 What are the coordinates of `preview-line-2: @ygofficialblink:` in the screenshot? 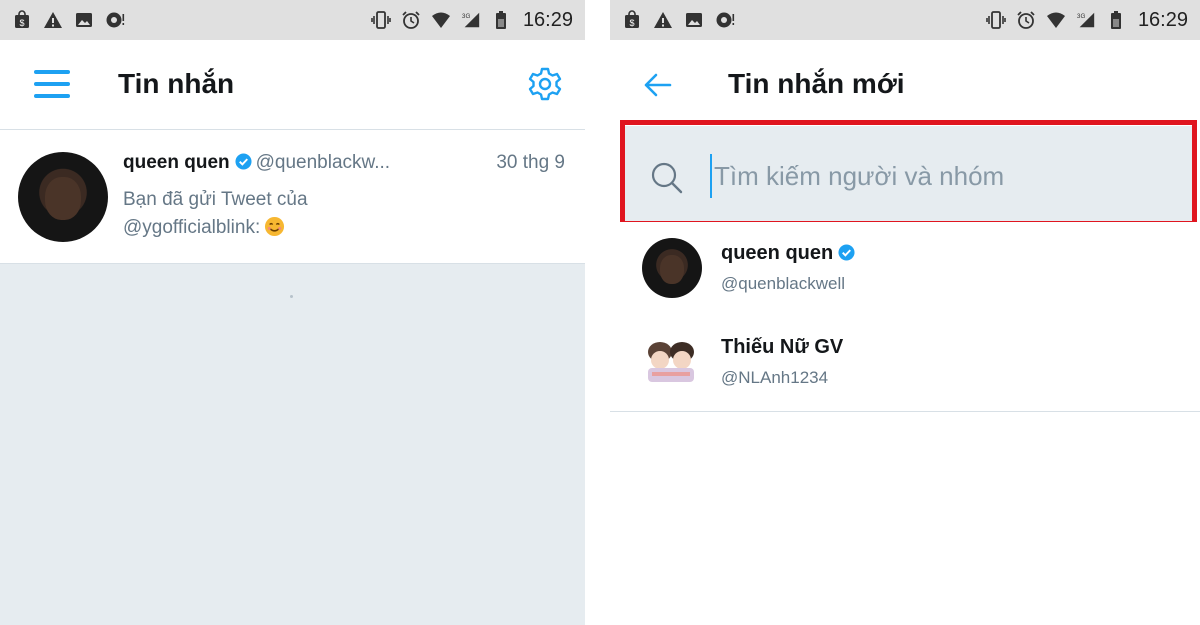 It's located at (333, 228).